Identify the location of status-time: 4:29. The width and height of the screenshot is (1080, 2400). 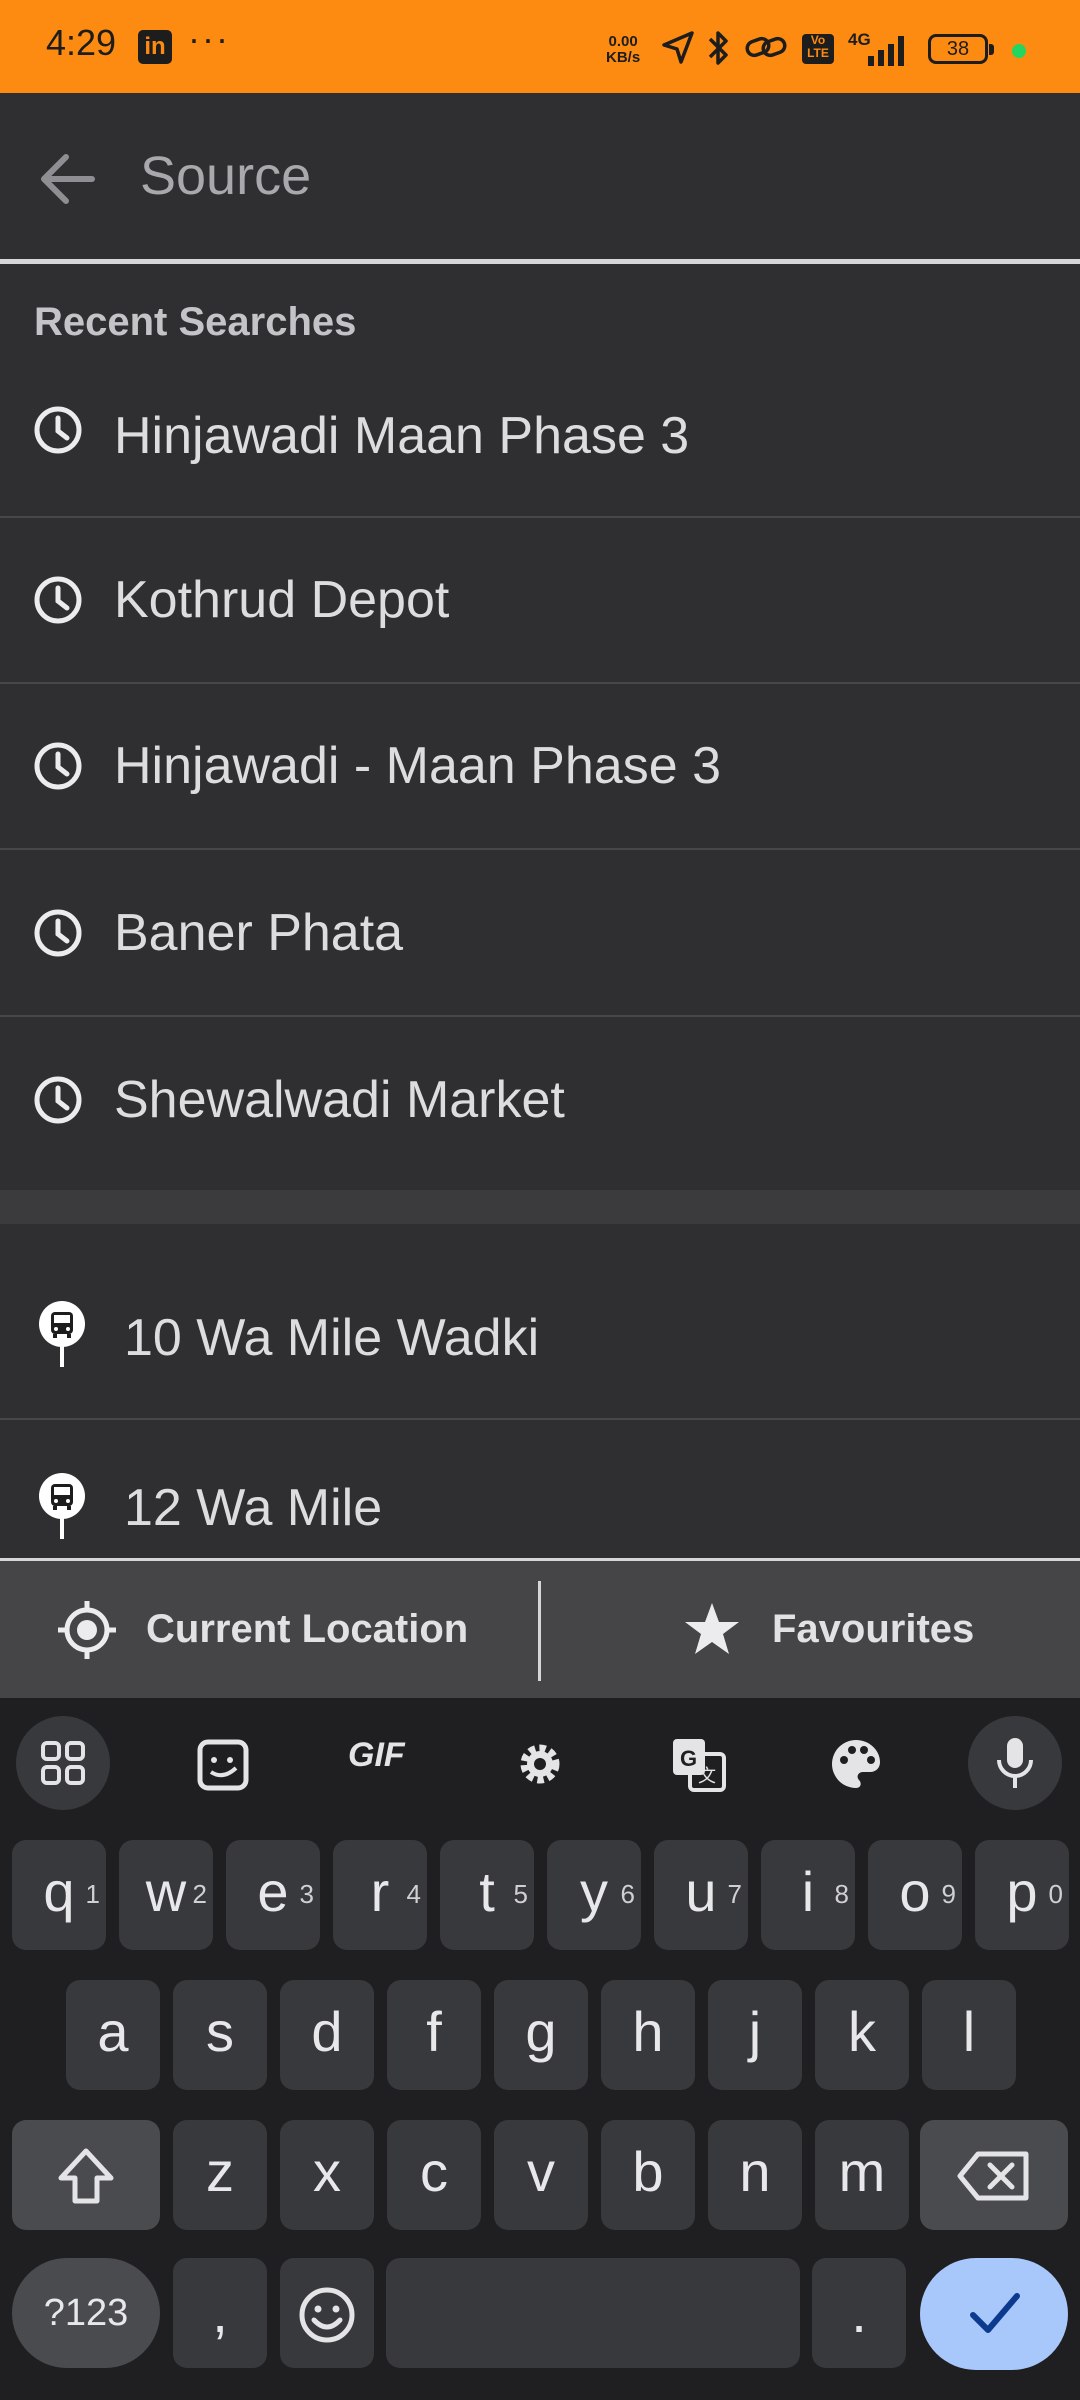
(81, 42).